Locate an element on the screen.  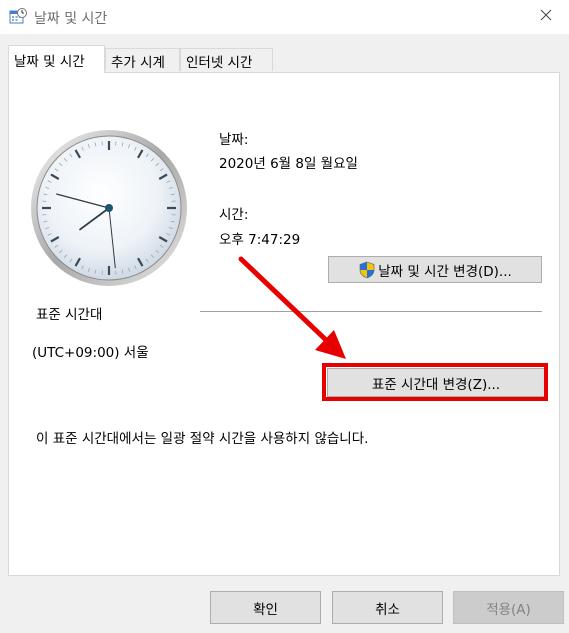
cancel-label: 취소 is located at coordinates (387, 609).